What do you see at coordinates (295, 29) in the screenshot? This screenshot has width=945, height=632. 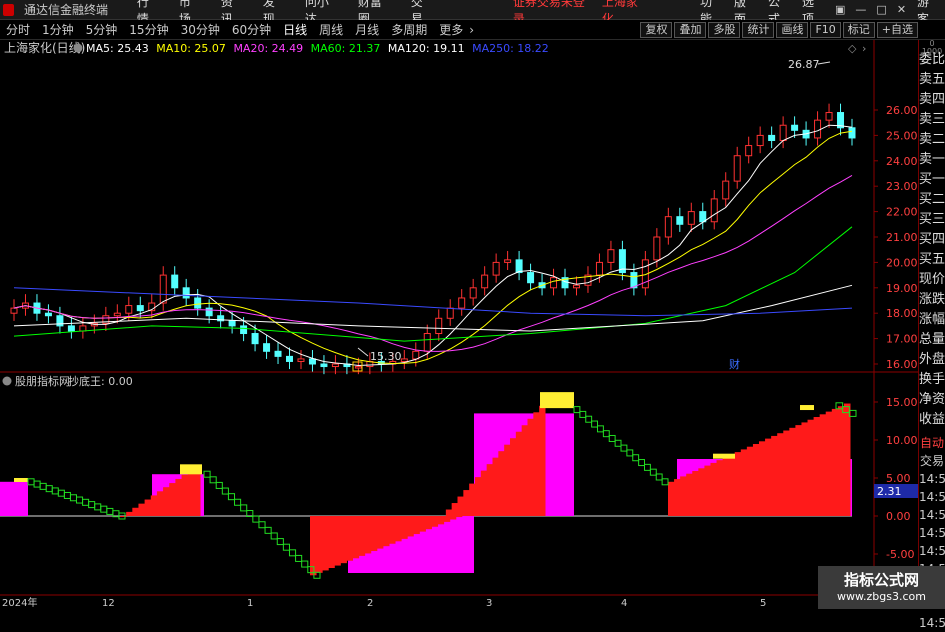 I see `period-tab-daily: 日线` at bounding box center [295, 29].